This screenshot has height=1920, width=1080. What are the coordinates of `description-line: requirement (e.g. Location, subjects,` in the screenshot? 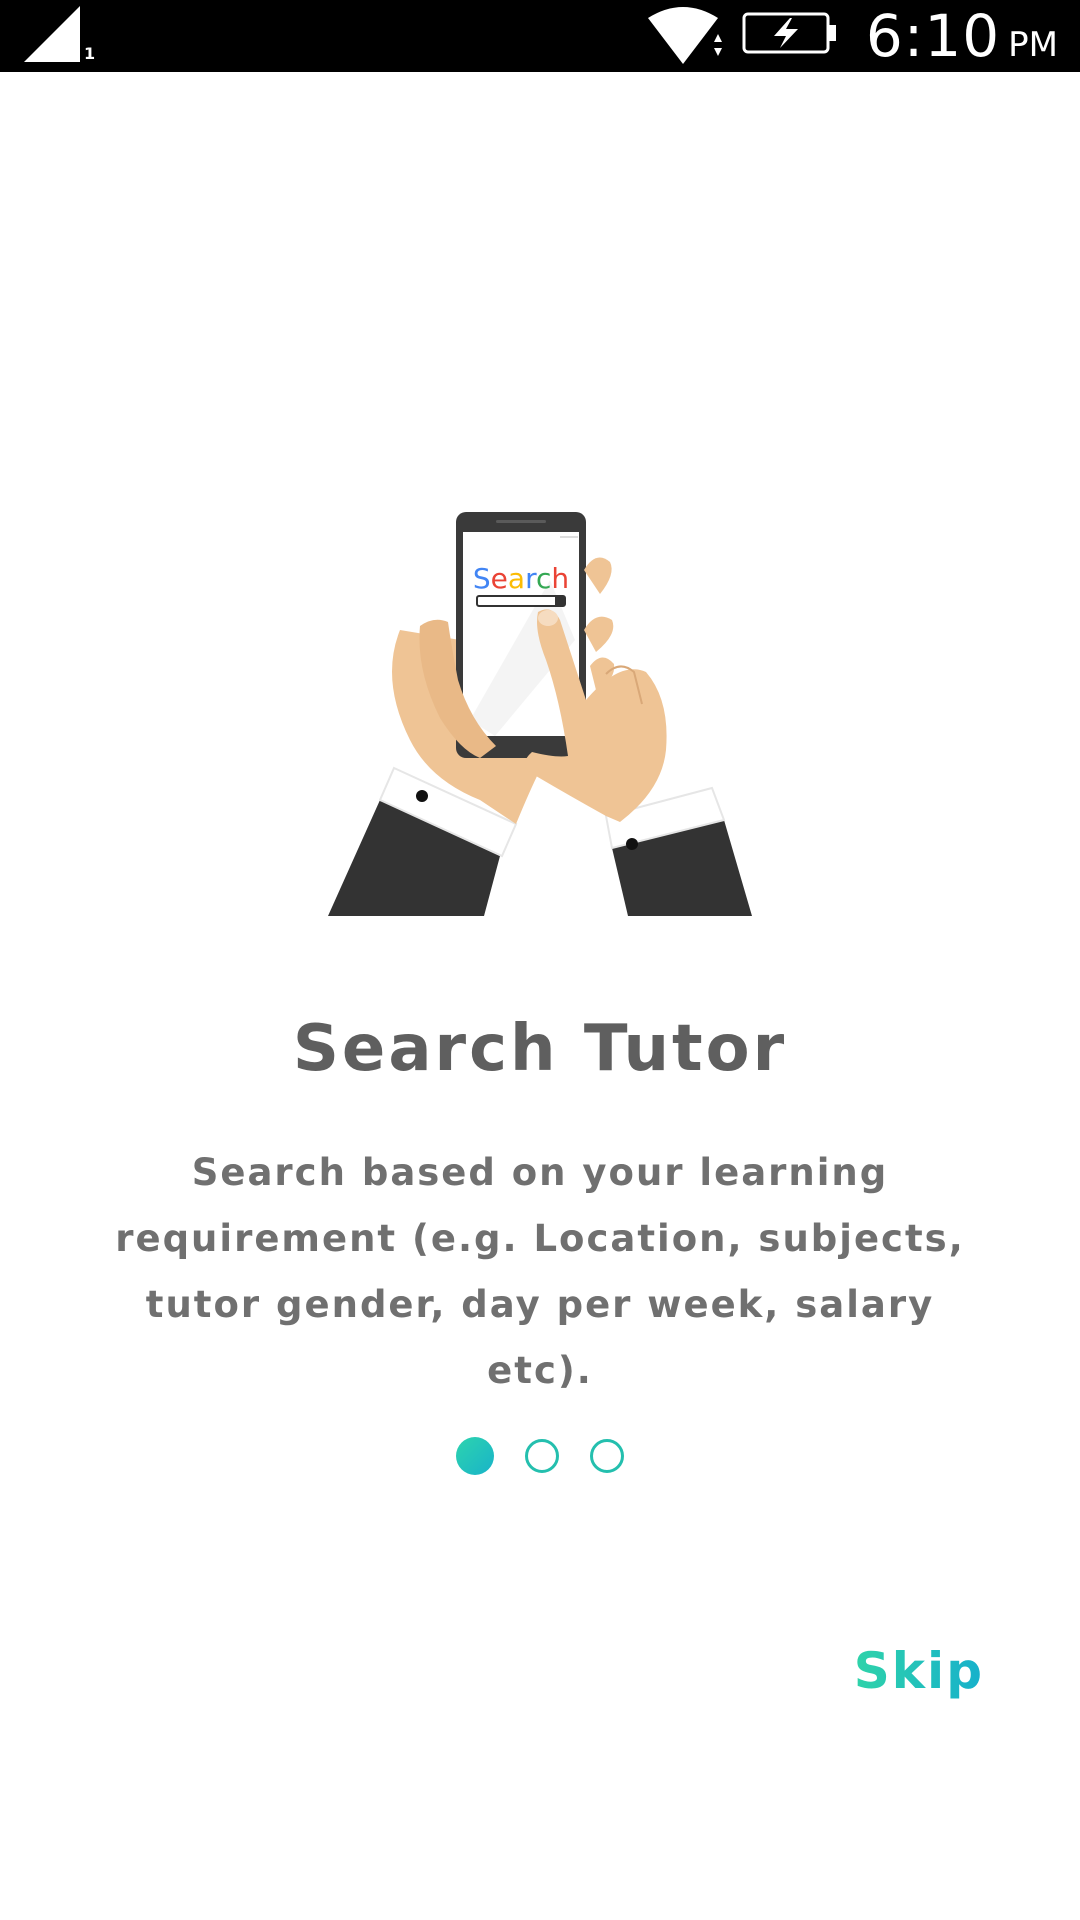 It's located at (540, 1238).